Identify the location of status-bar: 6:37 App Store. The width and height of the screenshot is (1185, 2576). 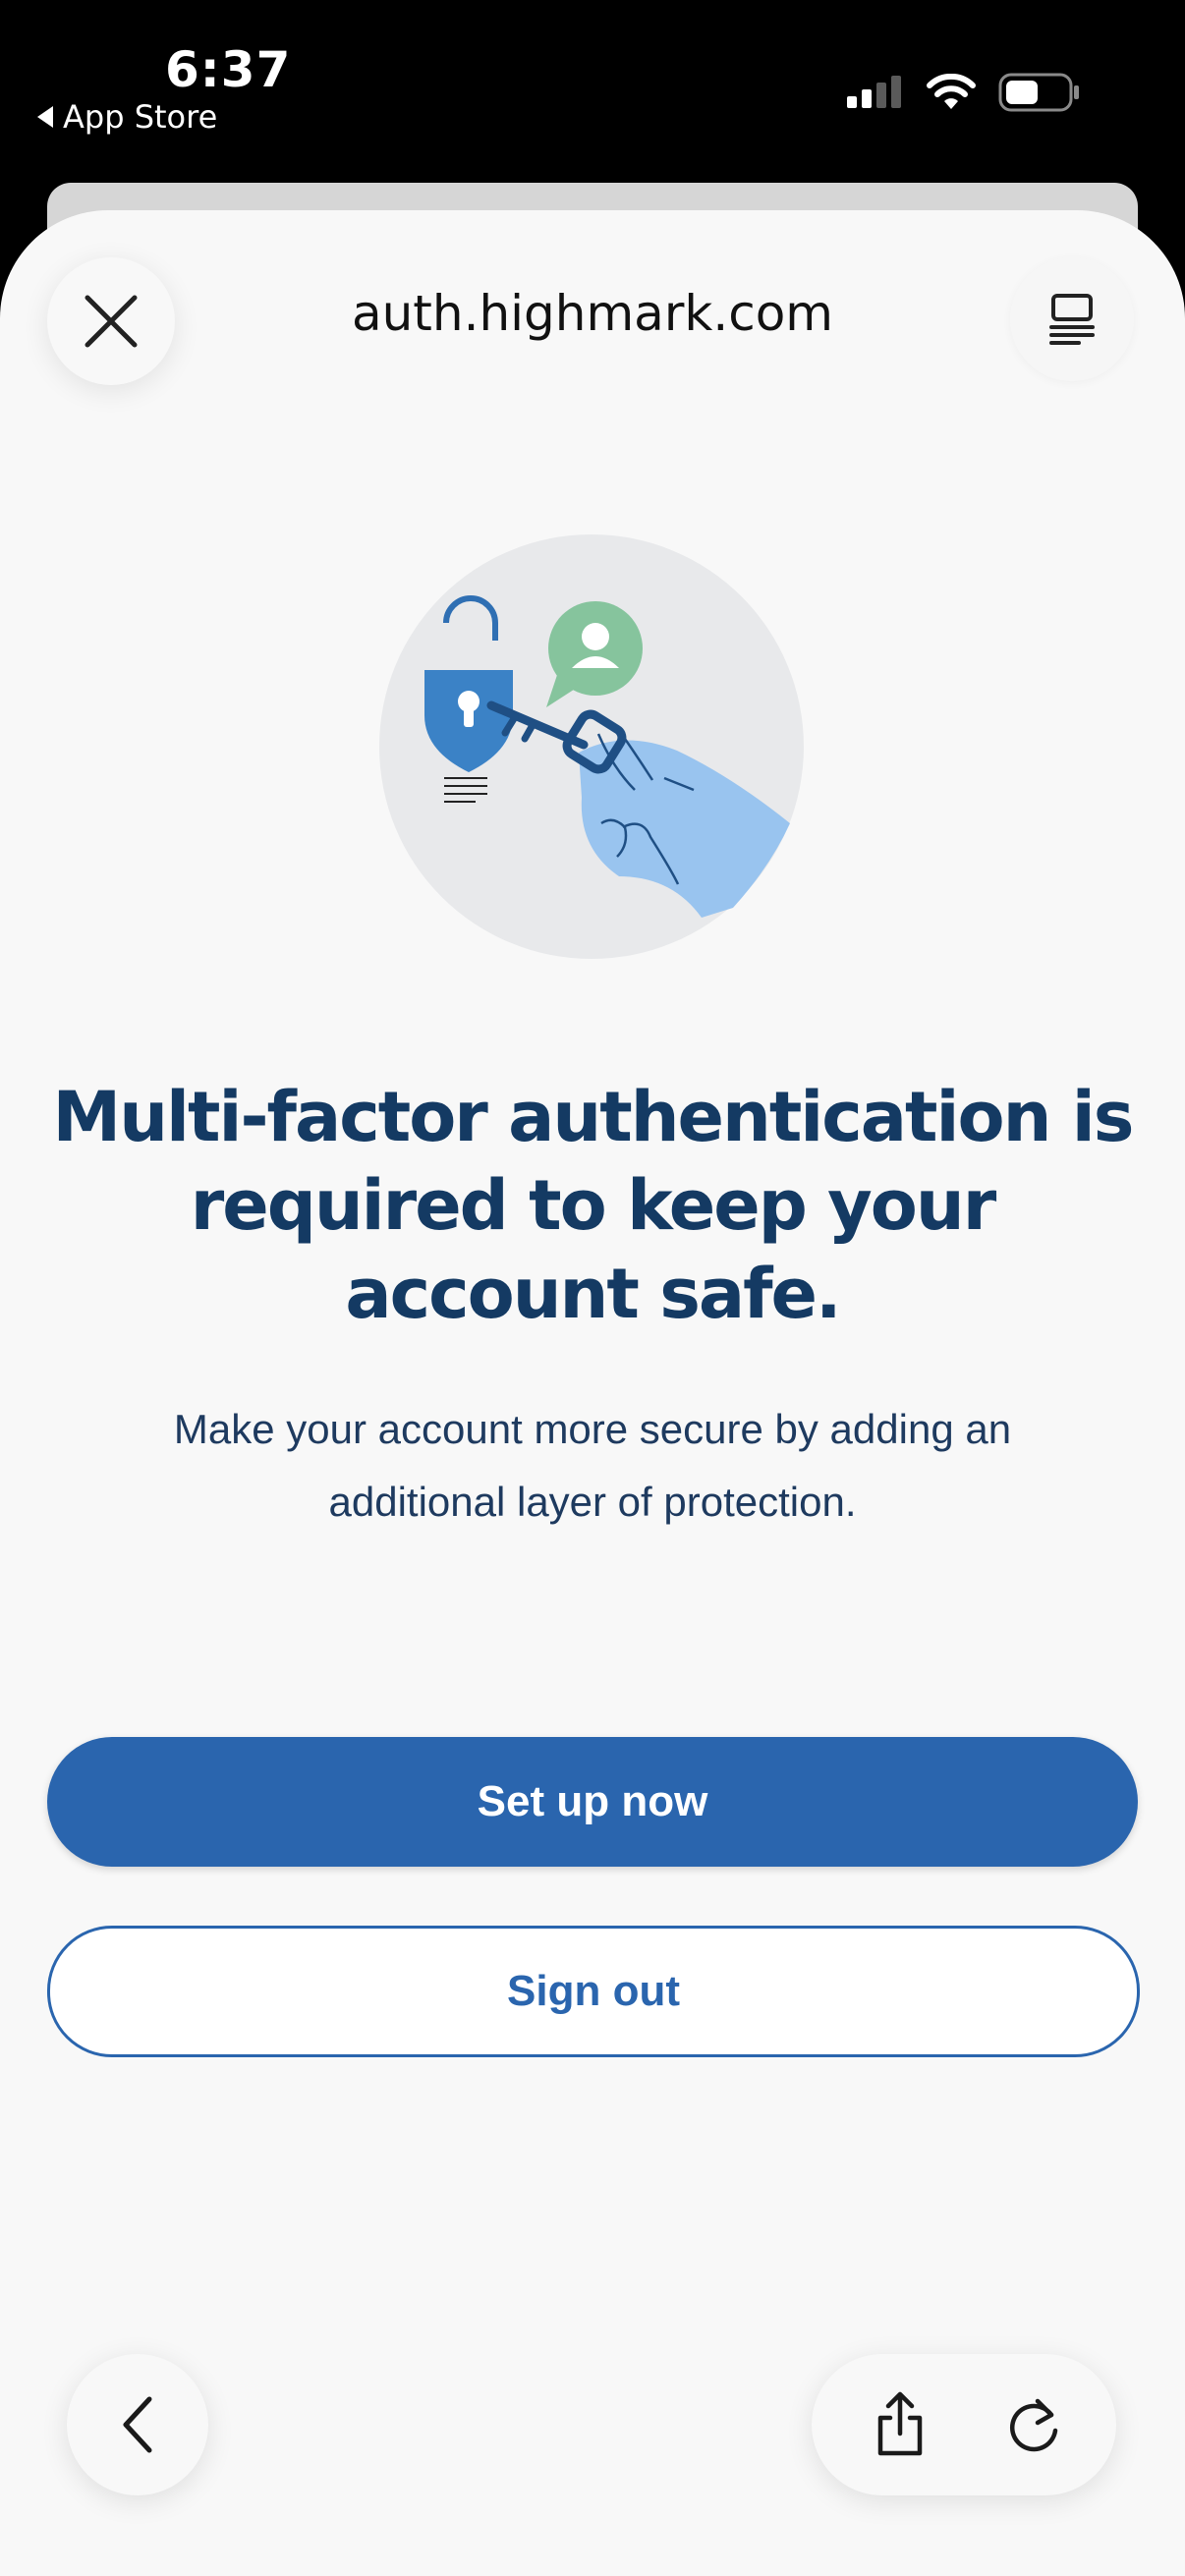
(592, 93).